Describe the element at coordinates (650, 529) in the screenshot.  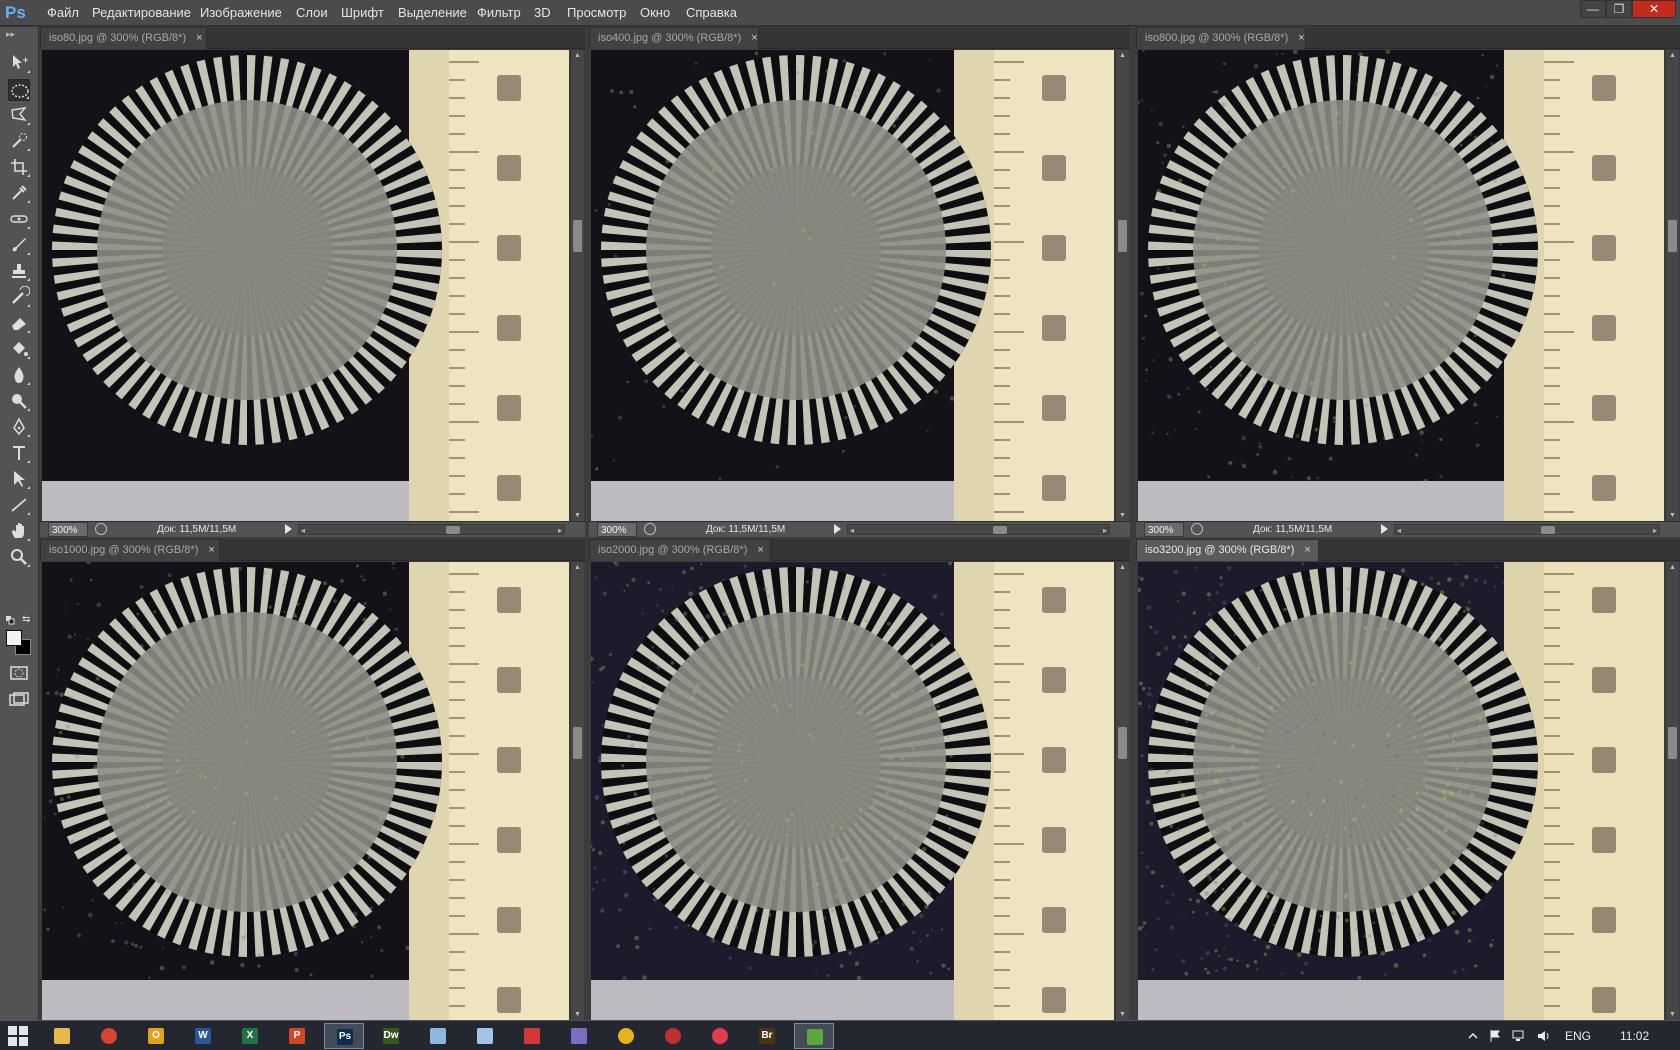
I see `info-icon` at that location.